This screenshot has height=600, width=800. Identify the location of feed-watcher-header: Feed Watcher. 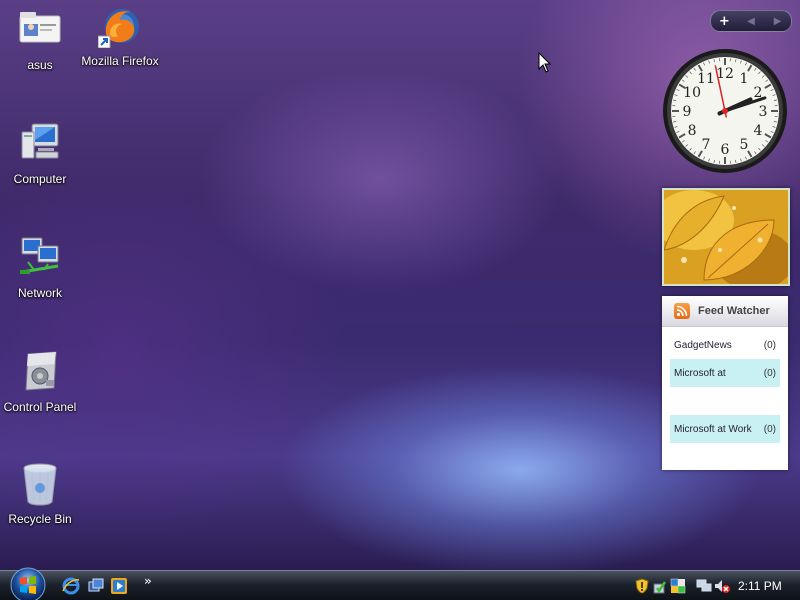
(725, 311).